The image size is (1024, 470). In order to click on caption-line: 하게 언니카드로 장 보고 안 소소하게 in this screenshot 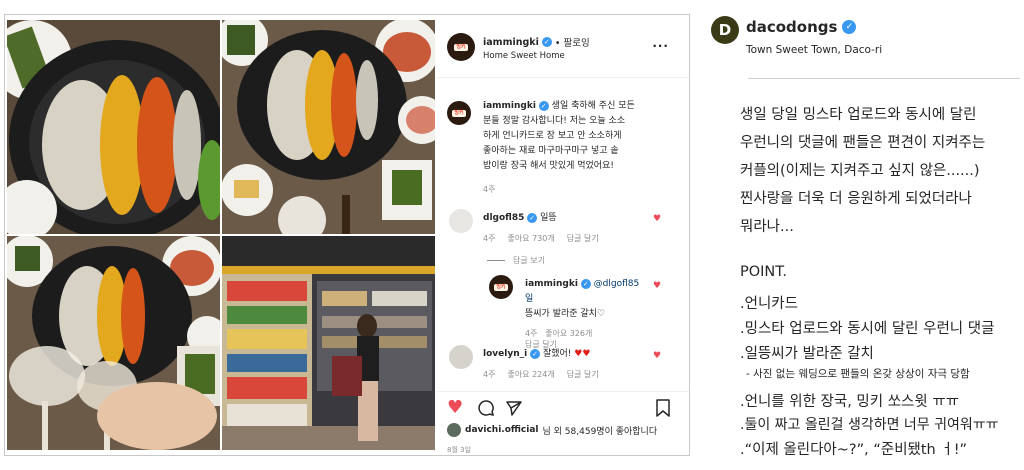, I will do `click(552, 136)`.